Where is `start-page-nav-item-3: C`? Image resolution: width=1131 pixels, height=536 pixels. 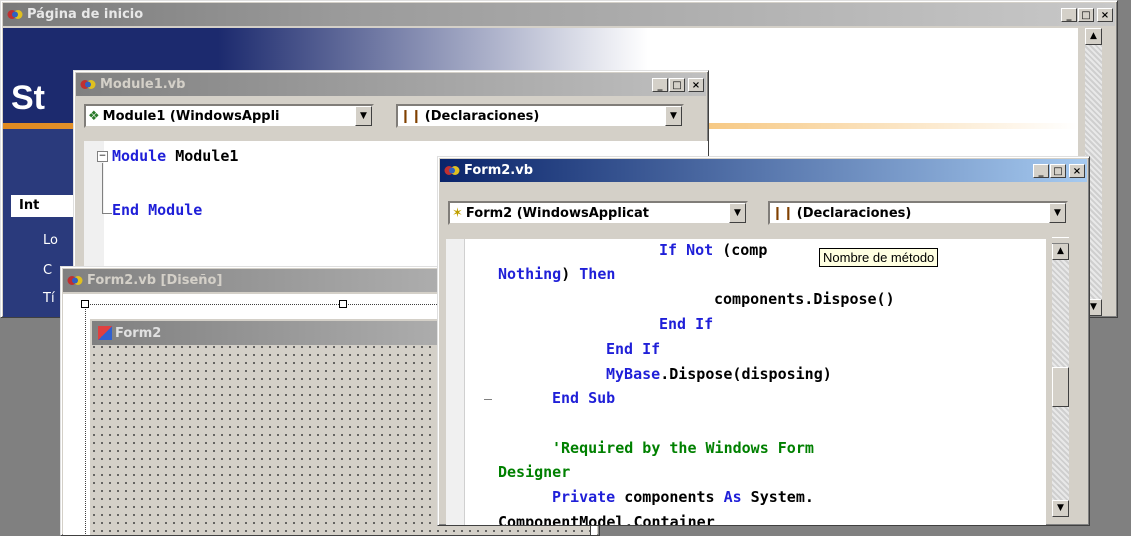 start-page-nav-item-3: C is located at coordinates (47, 270).